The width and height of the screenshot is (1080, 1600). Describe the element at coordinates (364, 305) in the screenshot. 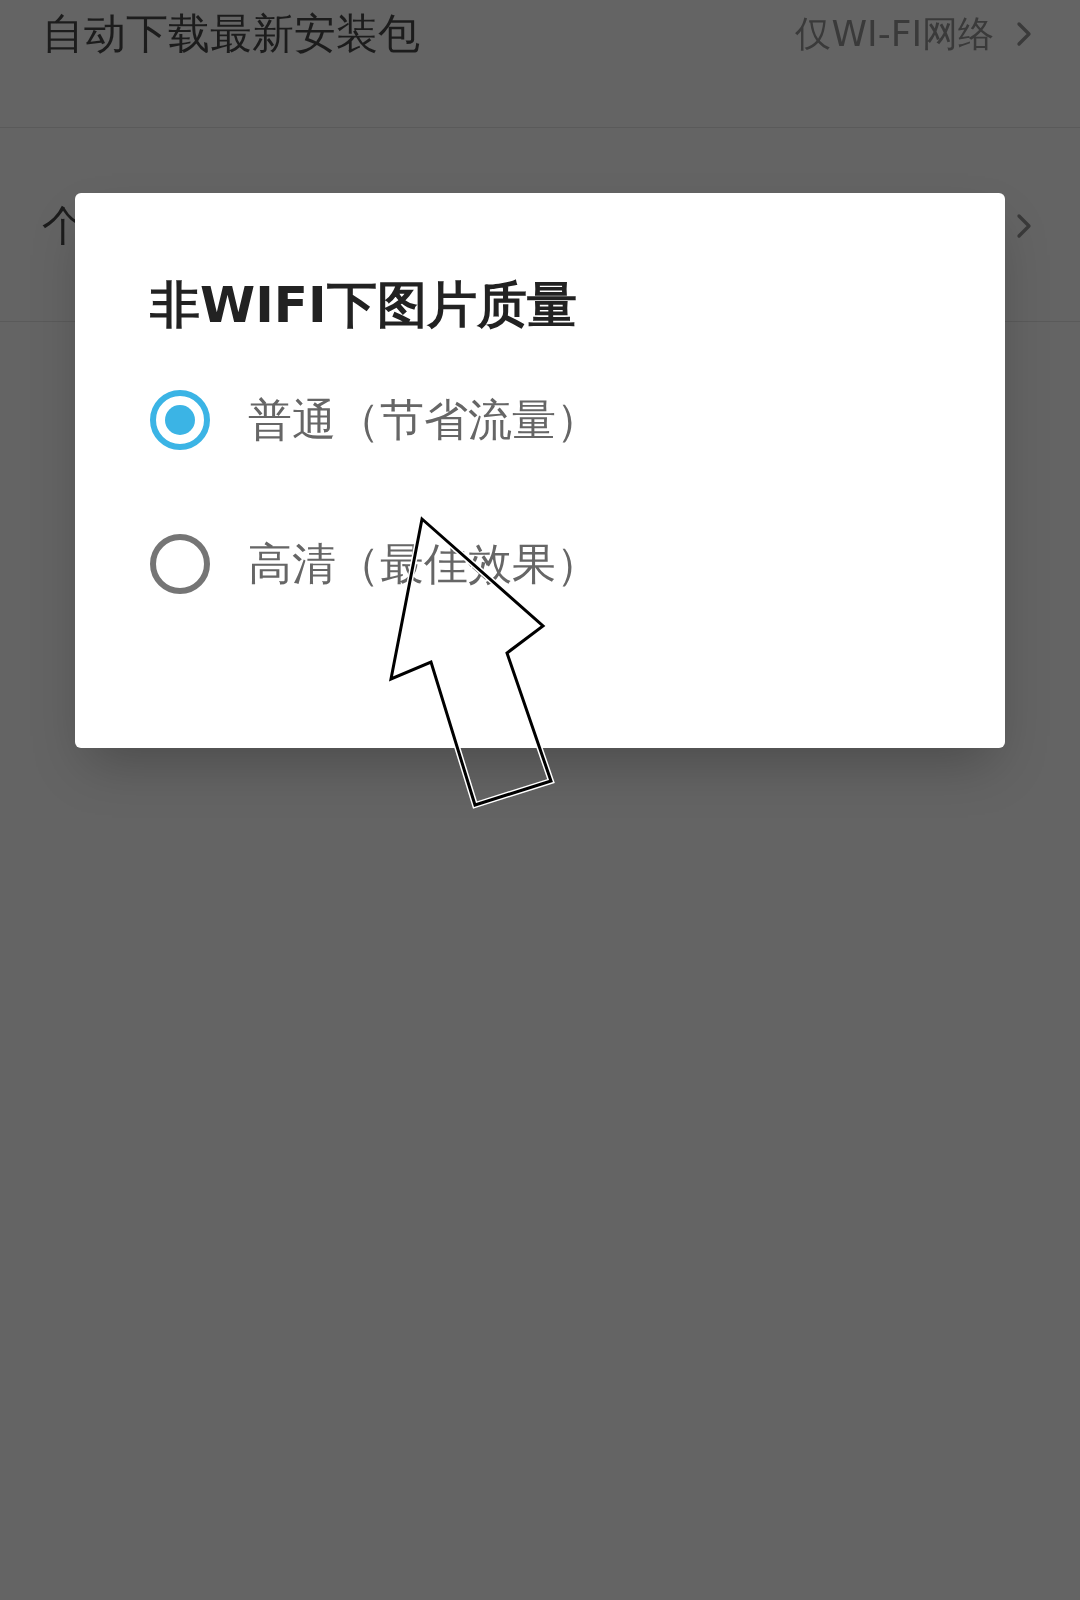

I see `dialog-title: 非WIFI下图片质量` at that location.